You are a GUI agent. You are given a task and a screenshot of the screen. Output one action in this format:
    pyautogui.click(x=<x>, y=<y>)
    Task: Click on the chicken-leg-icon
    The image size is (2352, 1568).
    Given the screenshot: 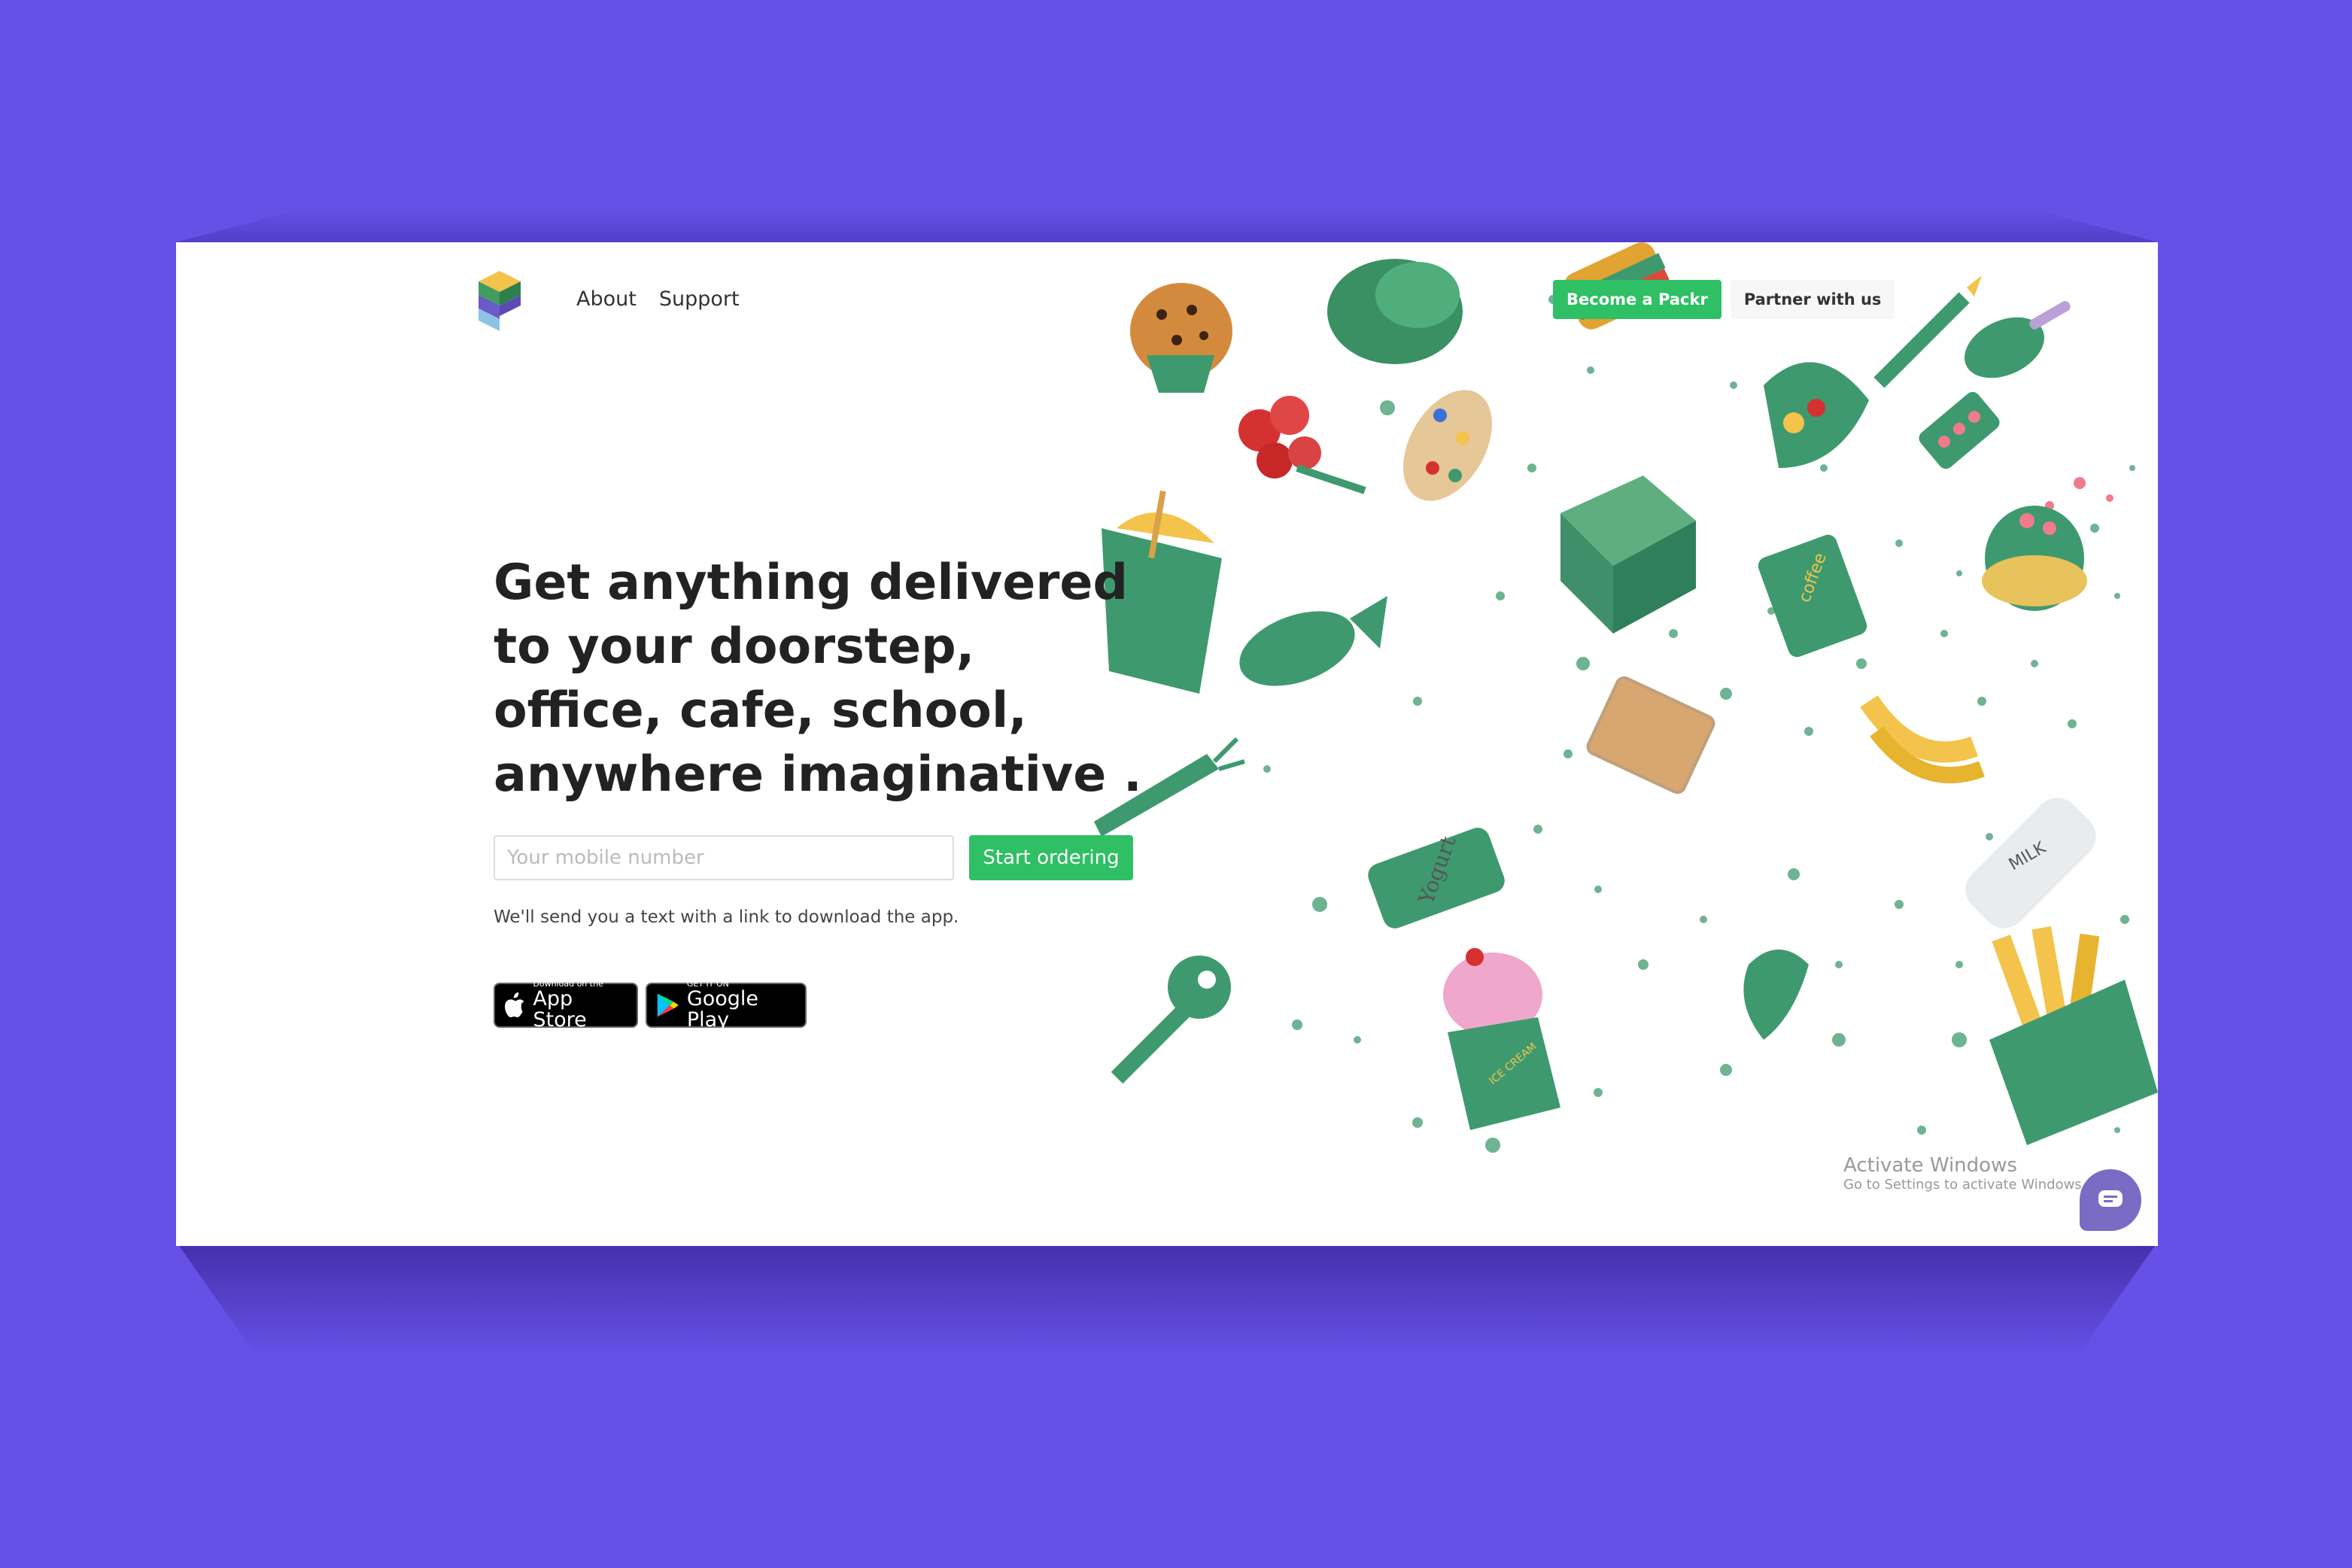 What is the action you would take?
    pyautogui.click(x=2018, y=339)
    